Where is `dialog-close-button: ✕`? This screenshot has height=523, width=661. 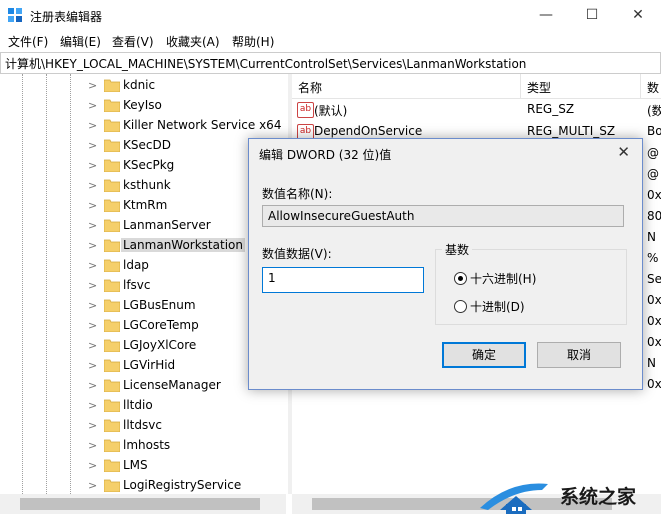
dialog-close-button: ✕ is located at coordinates (623, 152).